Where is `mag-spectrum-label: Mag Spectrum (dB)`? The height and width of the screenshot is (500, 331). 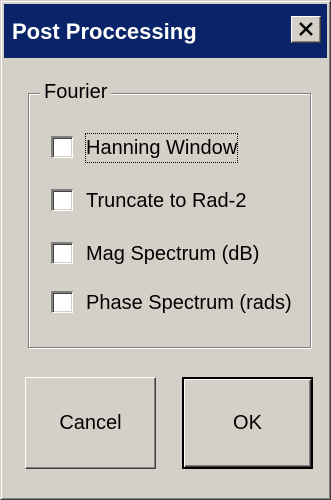 mag-spectrum-label: Mag Spectrum (dB) is located at coordinates (172, 254).